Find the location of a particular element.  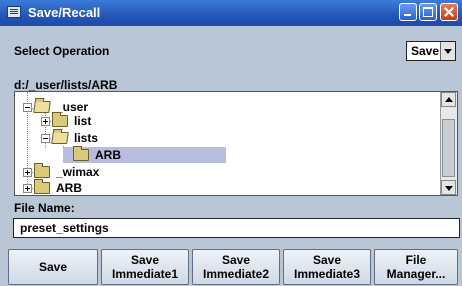

window-title: Save/Recall is located at coordinates (64, 12).